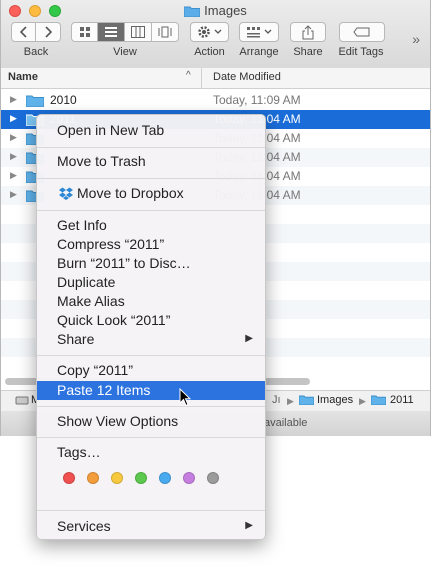 The image size is (431, 573). Describe the element at coordinates (111, 244) in the screenshot. I see `menu-item-label: Compress “2011”` at that location.